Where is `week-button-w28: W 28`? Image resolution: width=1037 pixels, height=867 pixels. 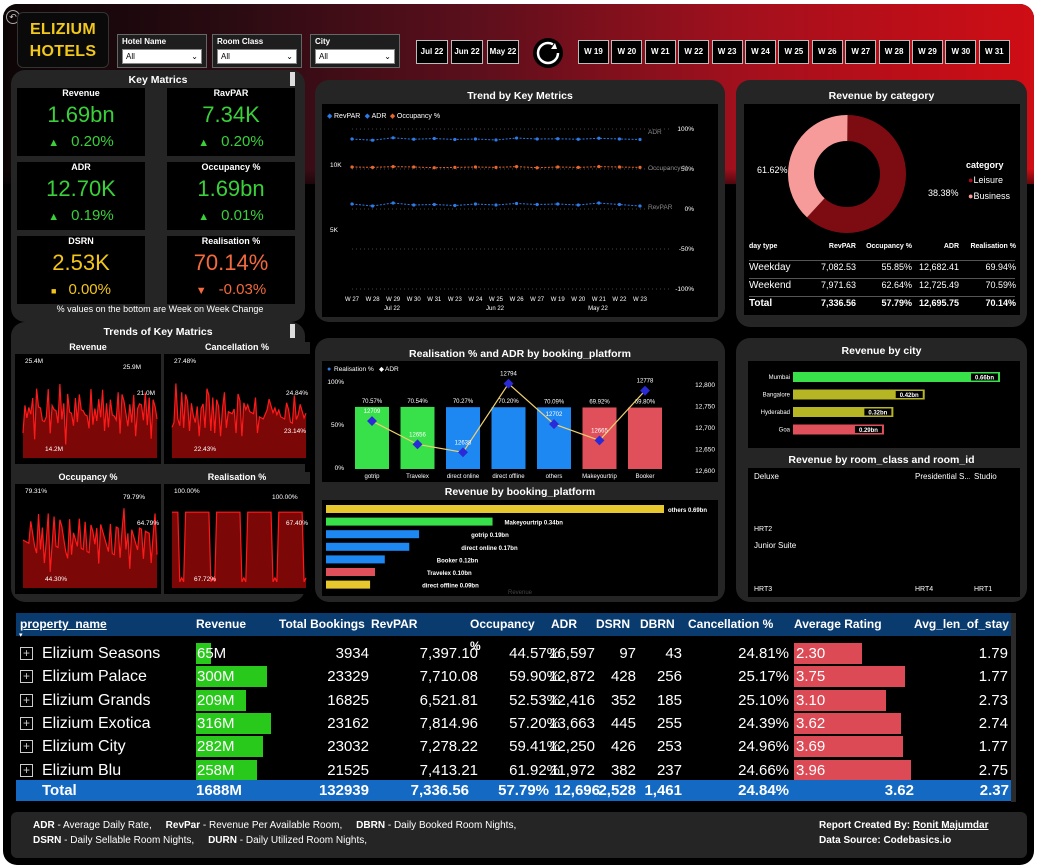 week-button-w28: W 28 is located at coordinates (894, 52).